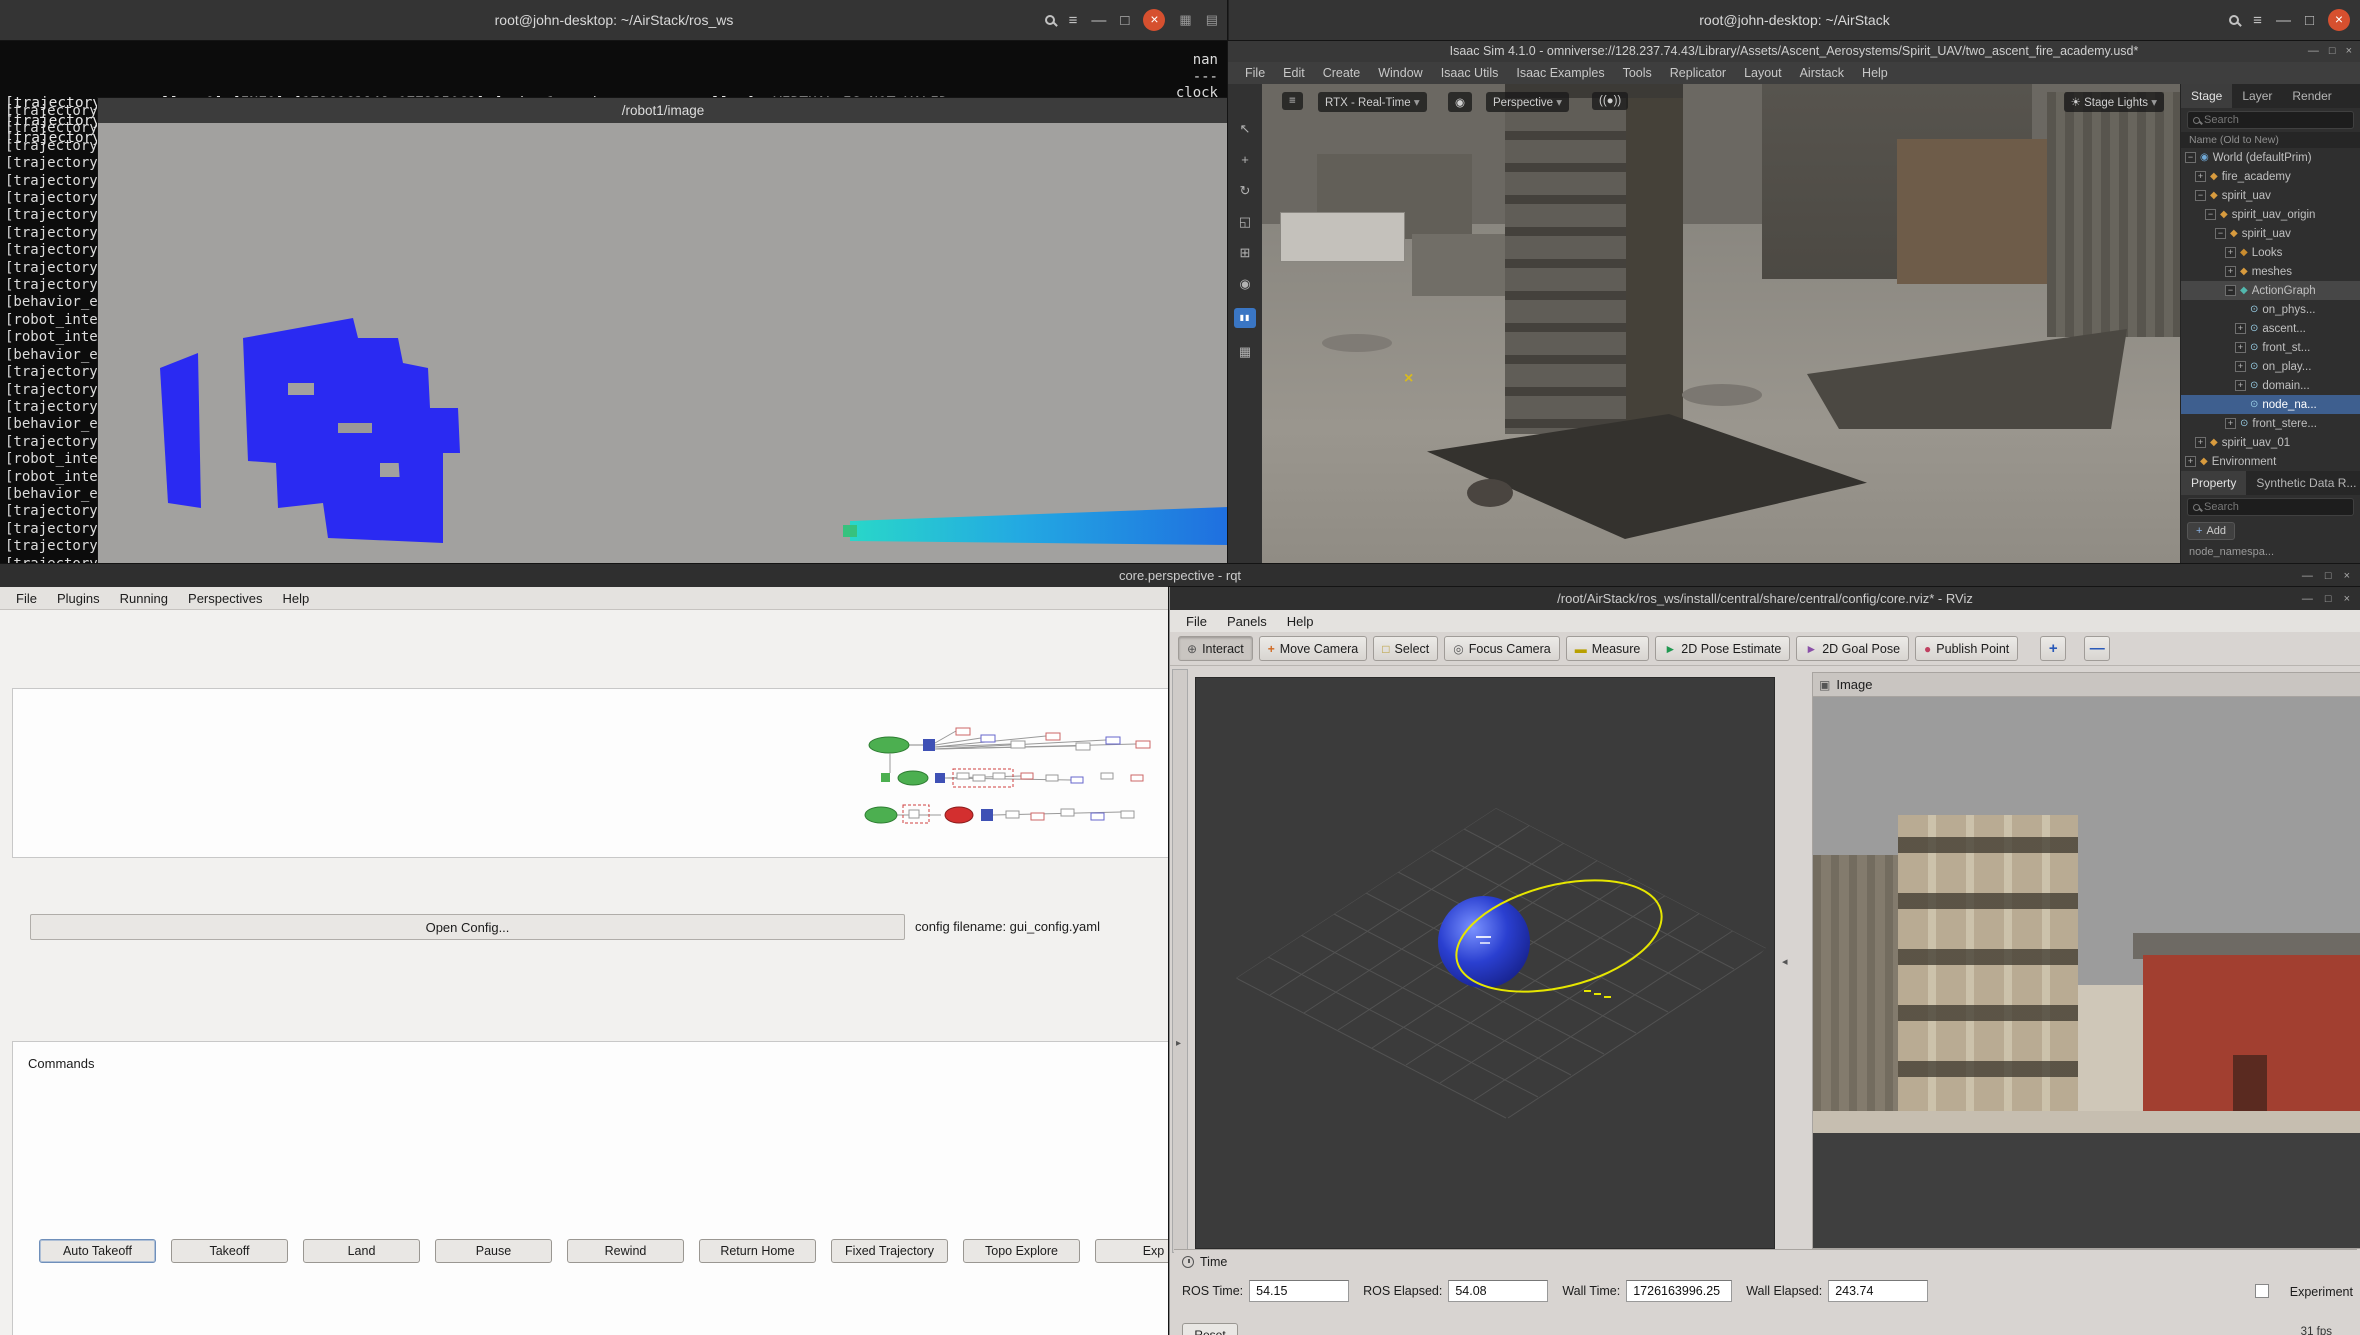  I want to click on time-panel-header: Time, so click(1204, 1262).